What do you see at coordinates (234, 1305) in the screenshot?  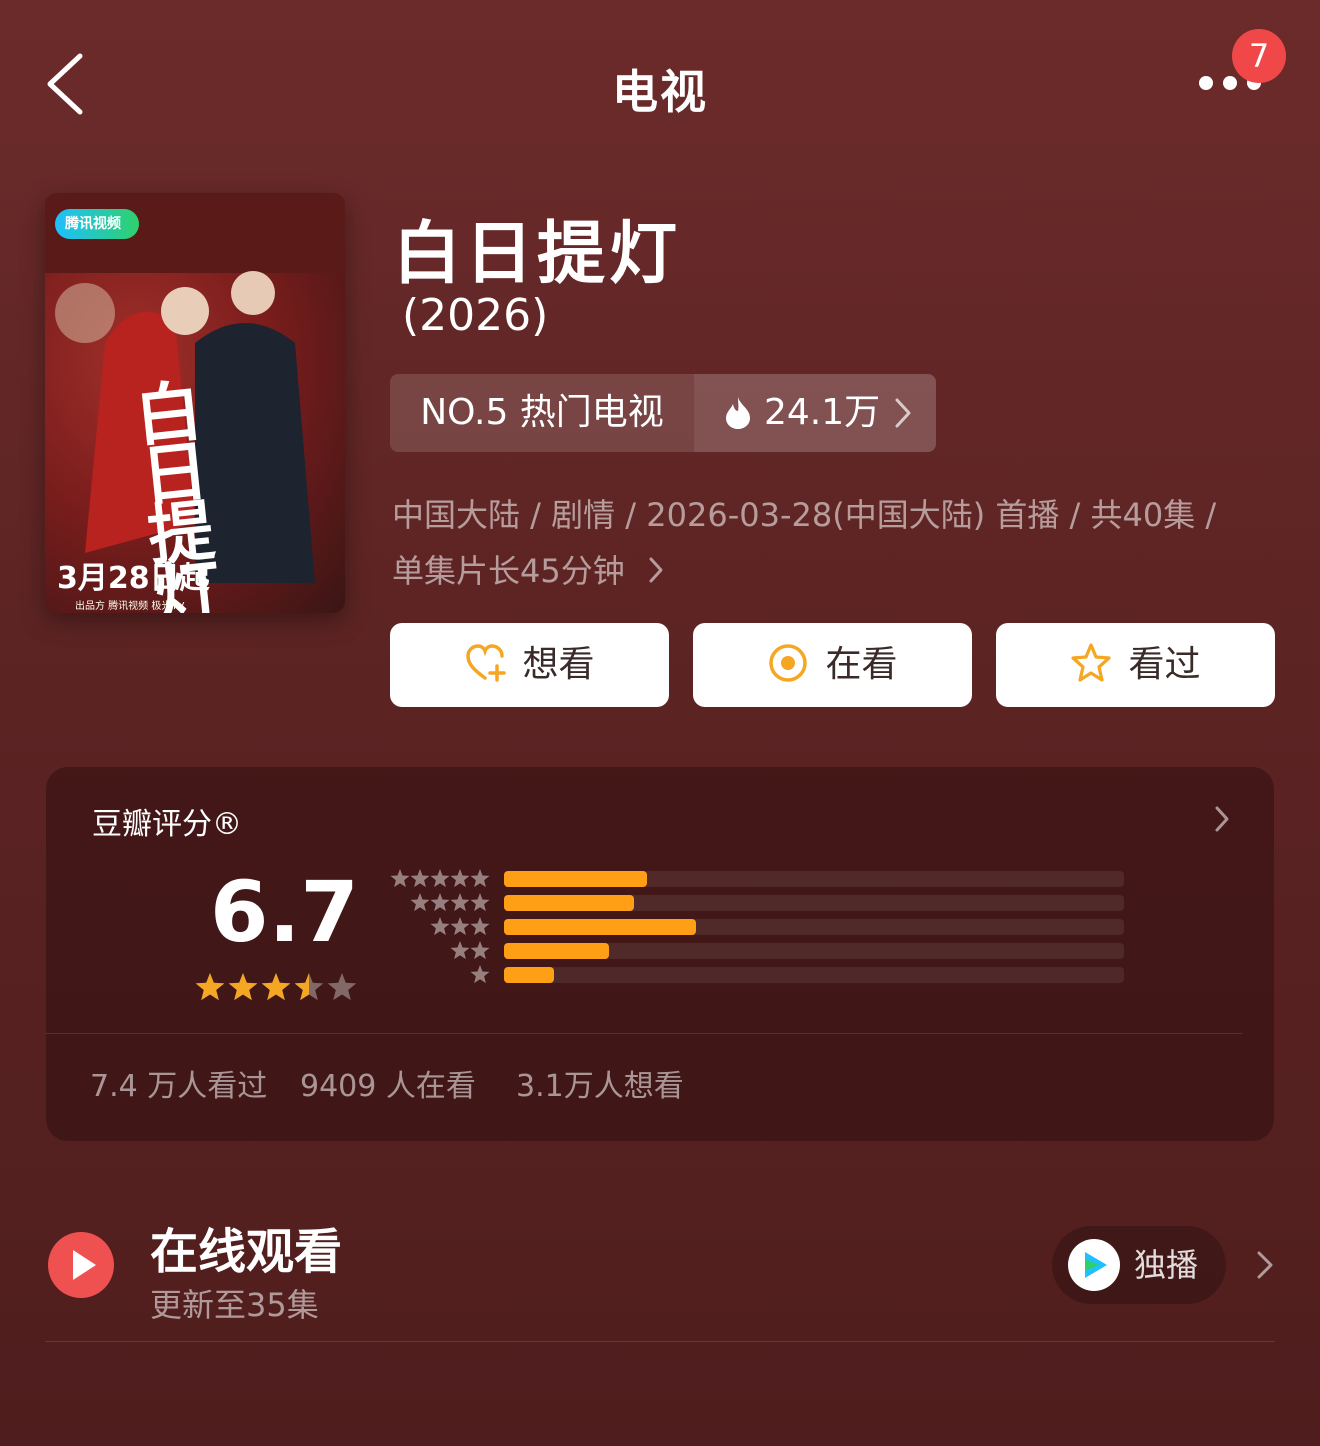 I see `online-watch-subtitle: 更新至35集` at bounding box center [234, 1305].